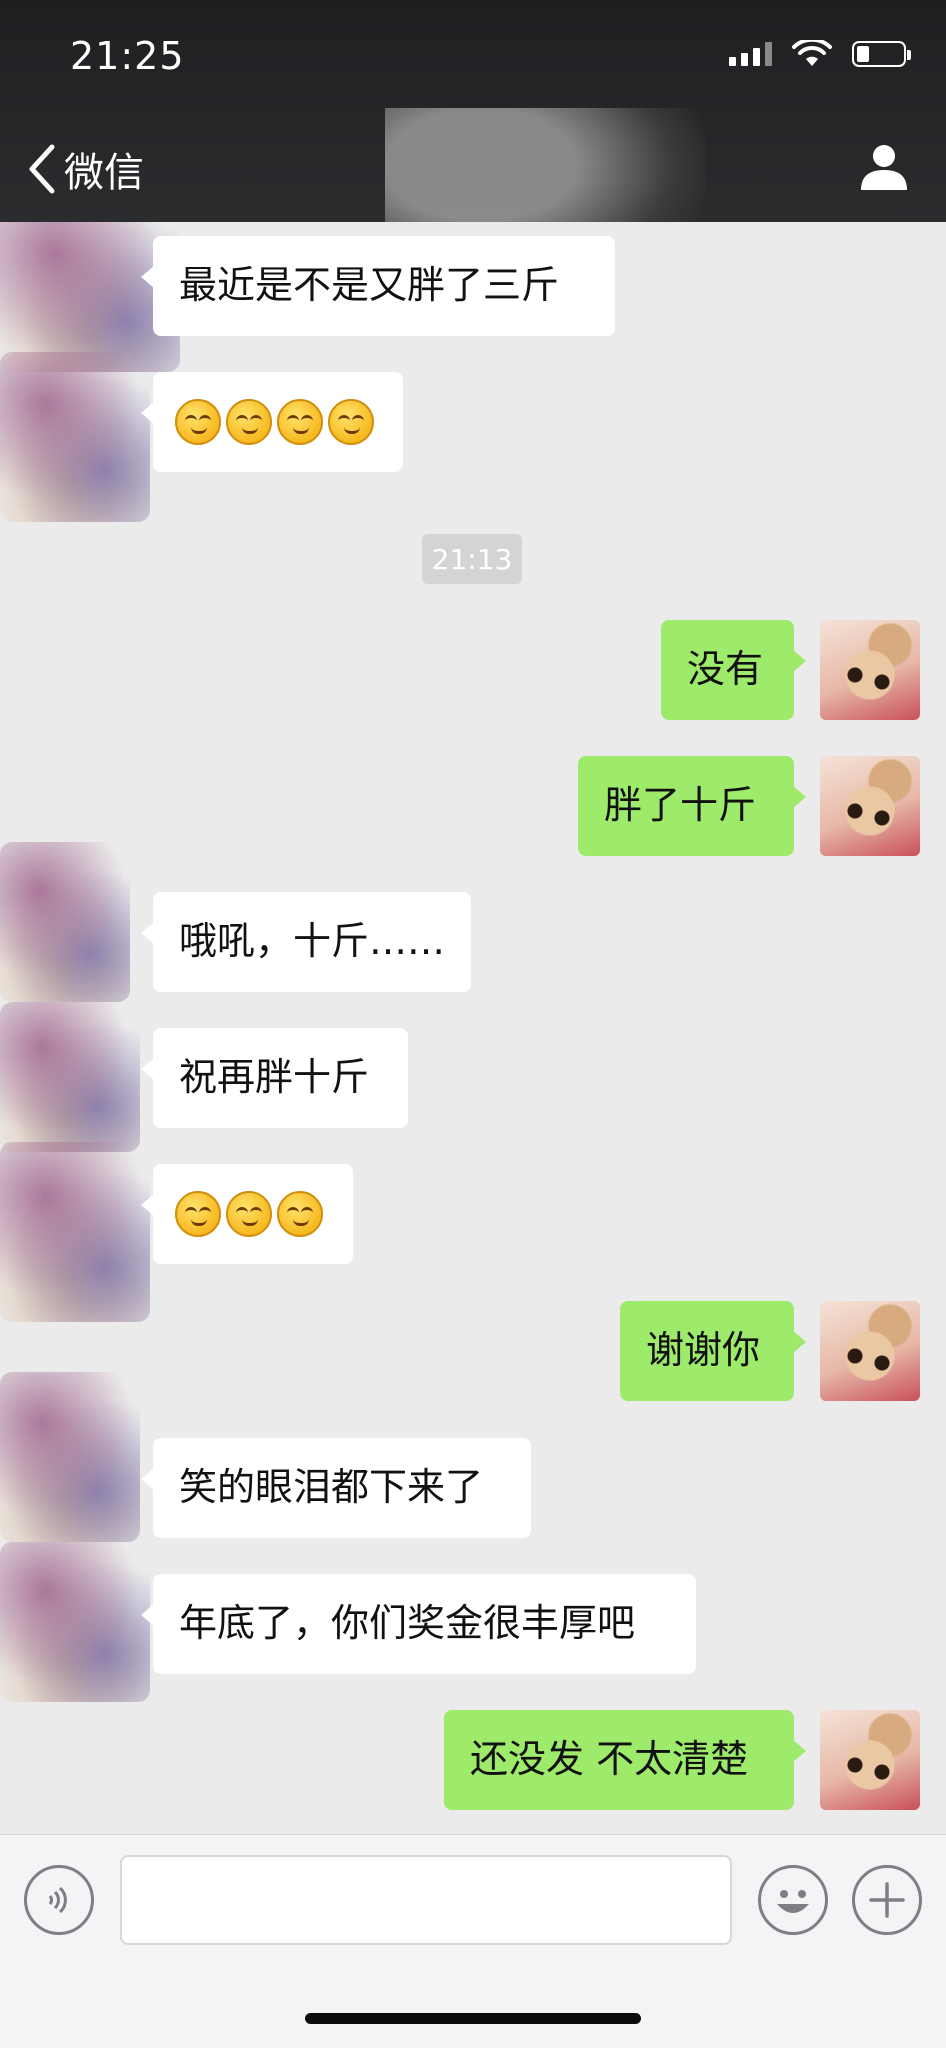 This screenshot has width=946, height=2048. What do you see at coordinates (884, 166) in the screenshot?
I see `person-icon` at bounding box center [884, 166].